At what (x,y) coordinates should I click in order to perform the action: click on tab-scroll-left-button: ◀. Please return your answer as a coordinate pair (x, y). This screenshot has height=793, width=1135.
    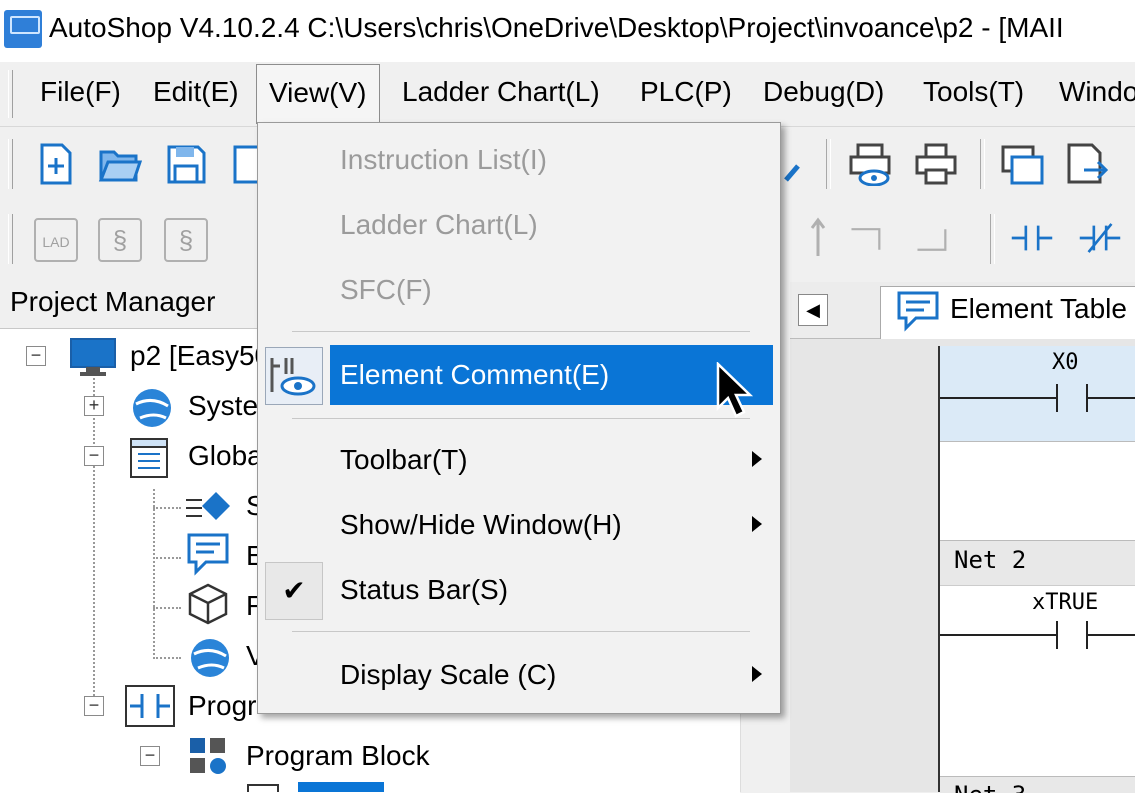
    Looking at the image, I should click on (813, 310).